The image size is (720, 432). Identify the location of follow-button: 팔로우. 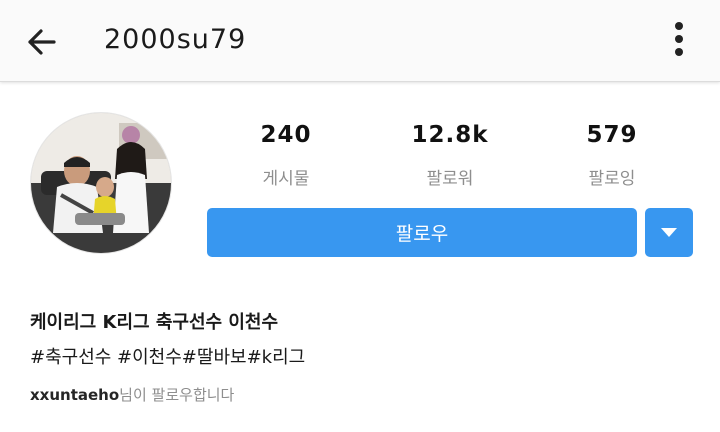
(422, 232).